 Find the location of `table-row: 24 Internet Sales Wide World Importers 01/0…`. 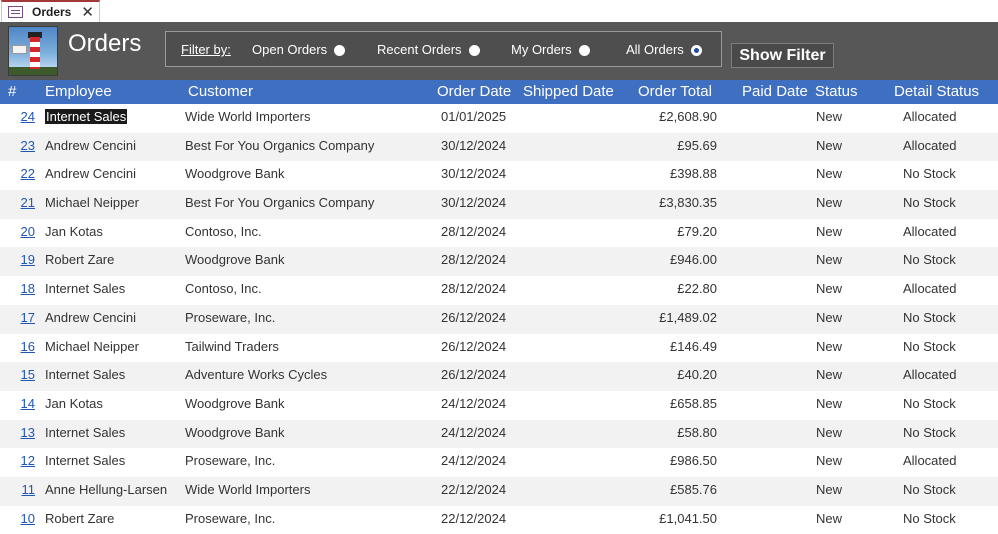

table-row: 24 Internet Sales Wide World Importers 01/0… is located at coordinates (499, 118).